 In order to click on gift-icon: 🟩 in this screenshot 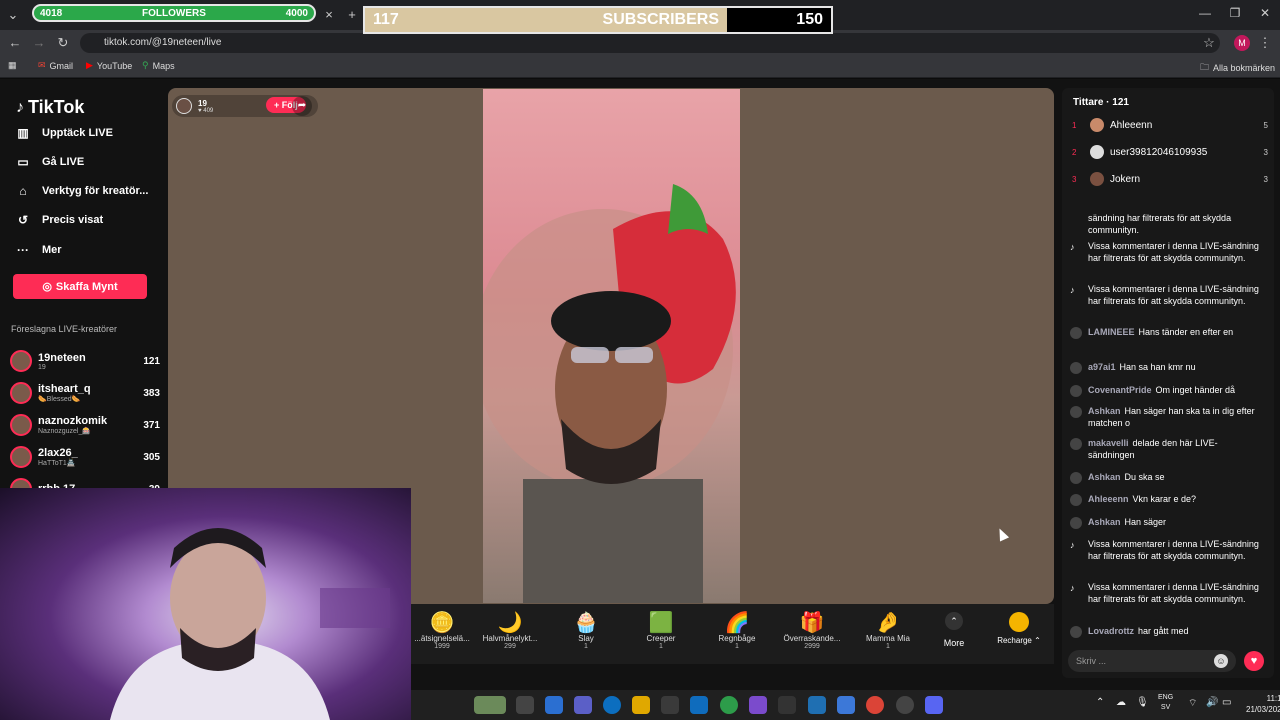, I will do `click(661, 623)`.